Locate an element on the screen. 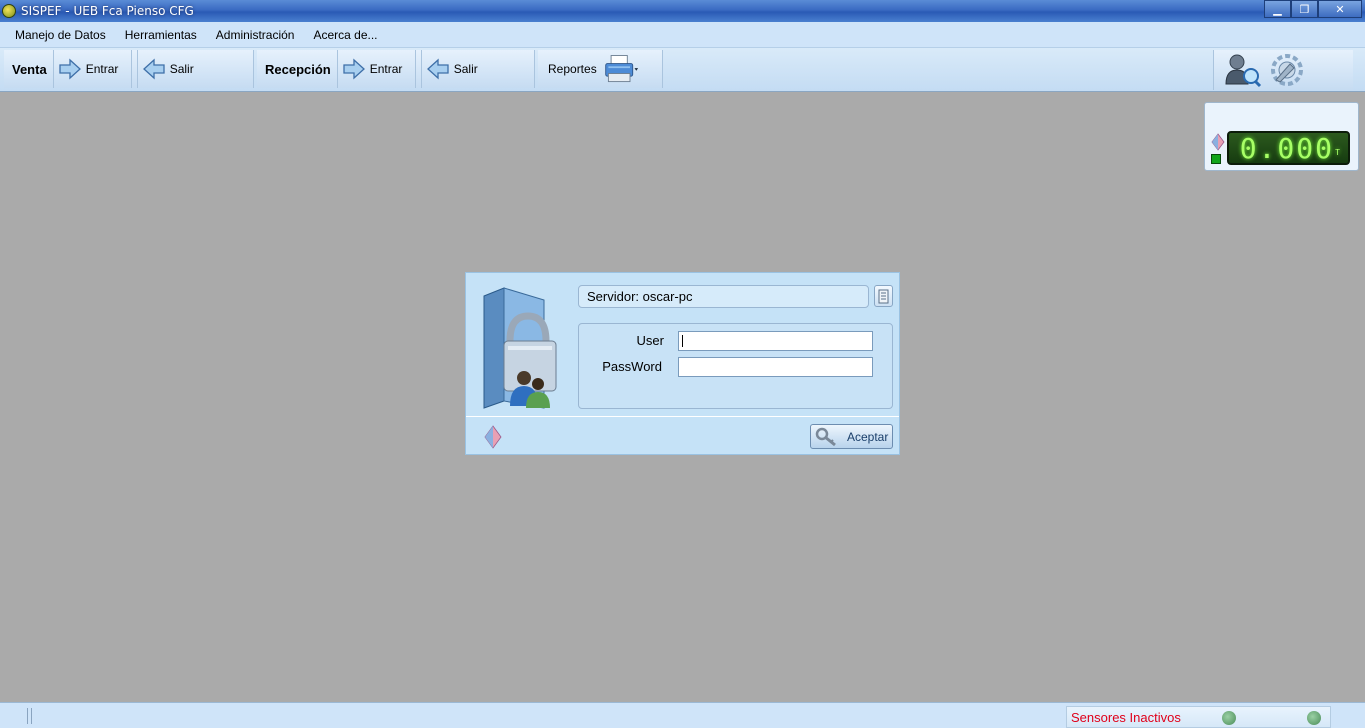  user-label: User is located at coordinates (650, 340).